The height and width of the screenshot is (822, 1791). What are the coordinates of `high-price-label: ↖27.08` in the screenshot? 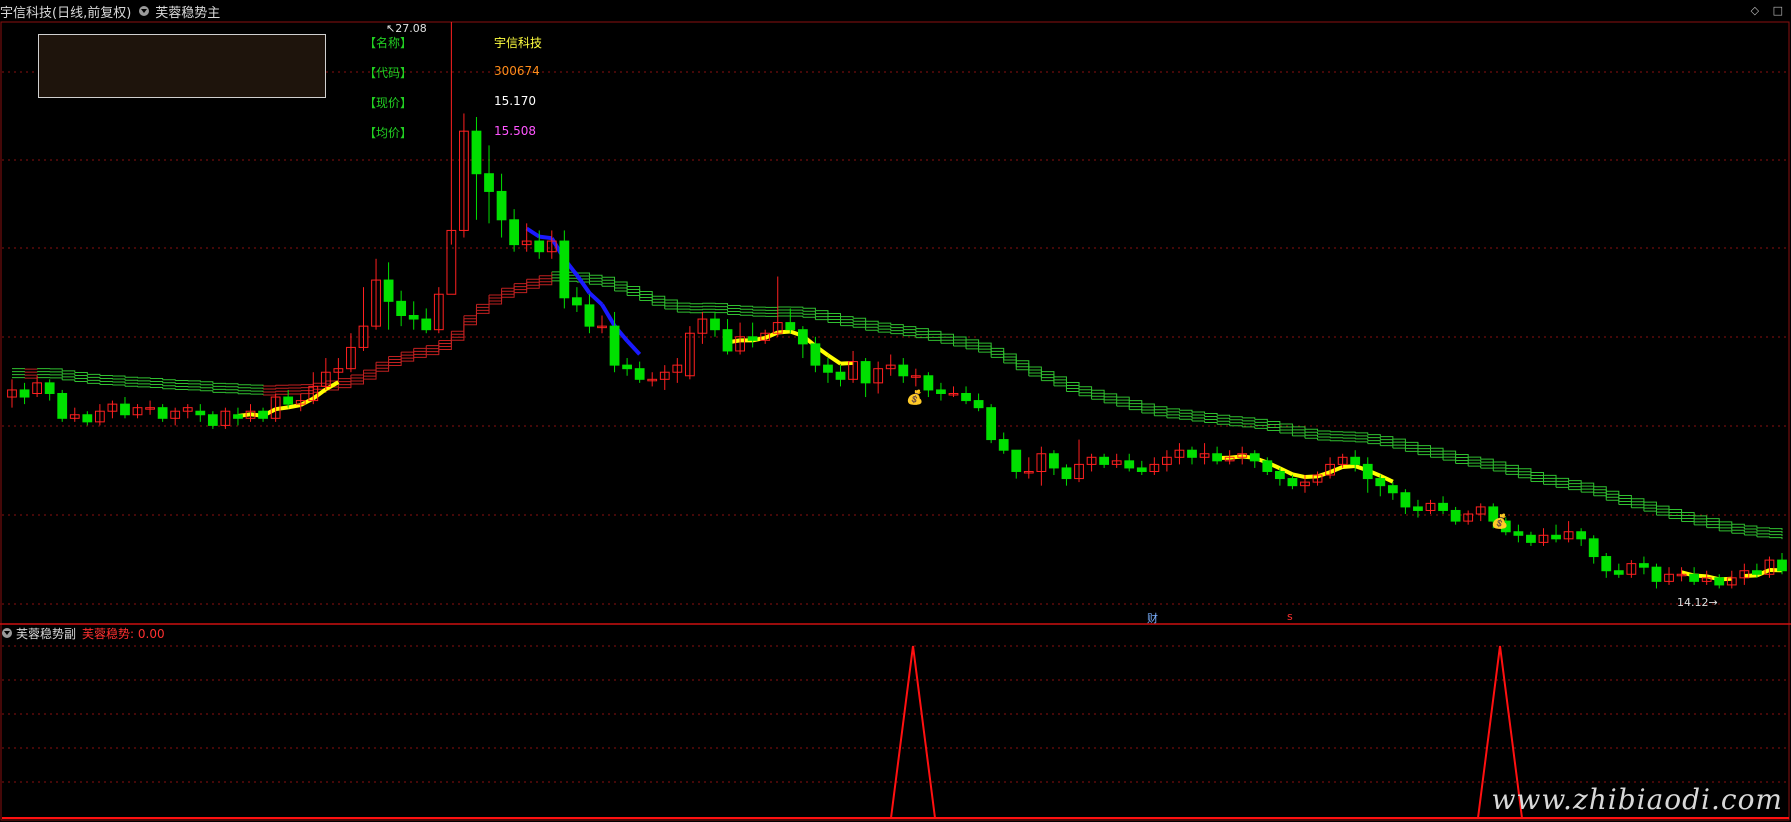 It's located at (406, 28).